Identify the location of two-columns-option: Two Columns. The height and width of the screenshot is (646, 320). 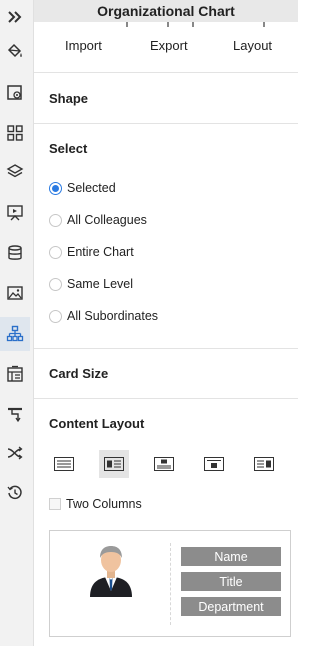
(95, 504).